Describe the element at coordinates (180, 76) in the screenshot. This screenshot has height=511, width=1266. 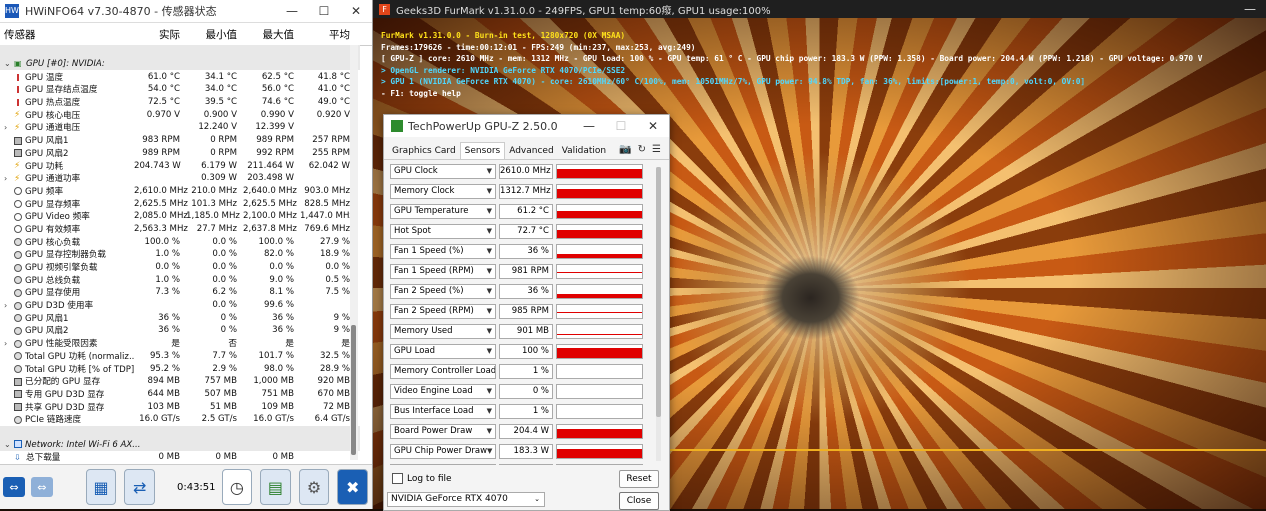
I see `sensor-row: GPU 温度 61.0 °C 34.1 °C 62.5 °C 41.8 °C` at that location.